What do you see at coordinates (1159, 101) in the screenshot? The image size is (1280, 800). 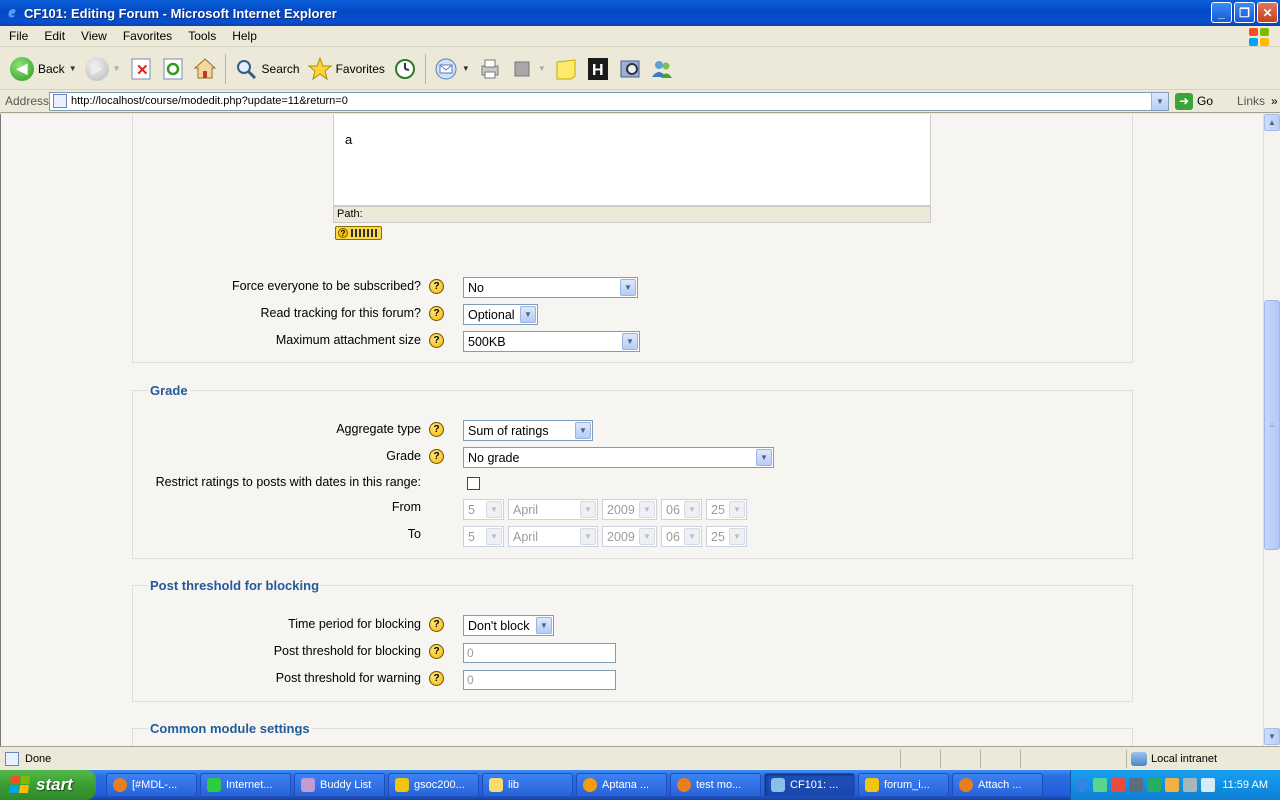 I see `address-dropdown-icon: ▼` at bounding box center [1159, 101].